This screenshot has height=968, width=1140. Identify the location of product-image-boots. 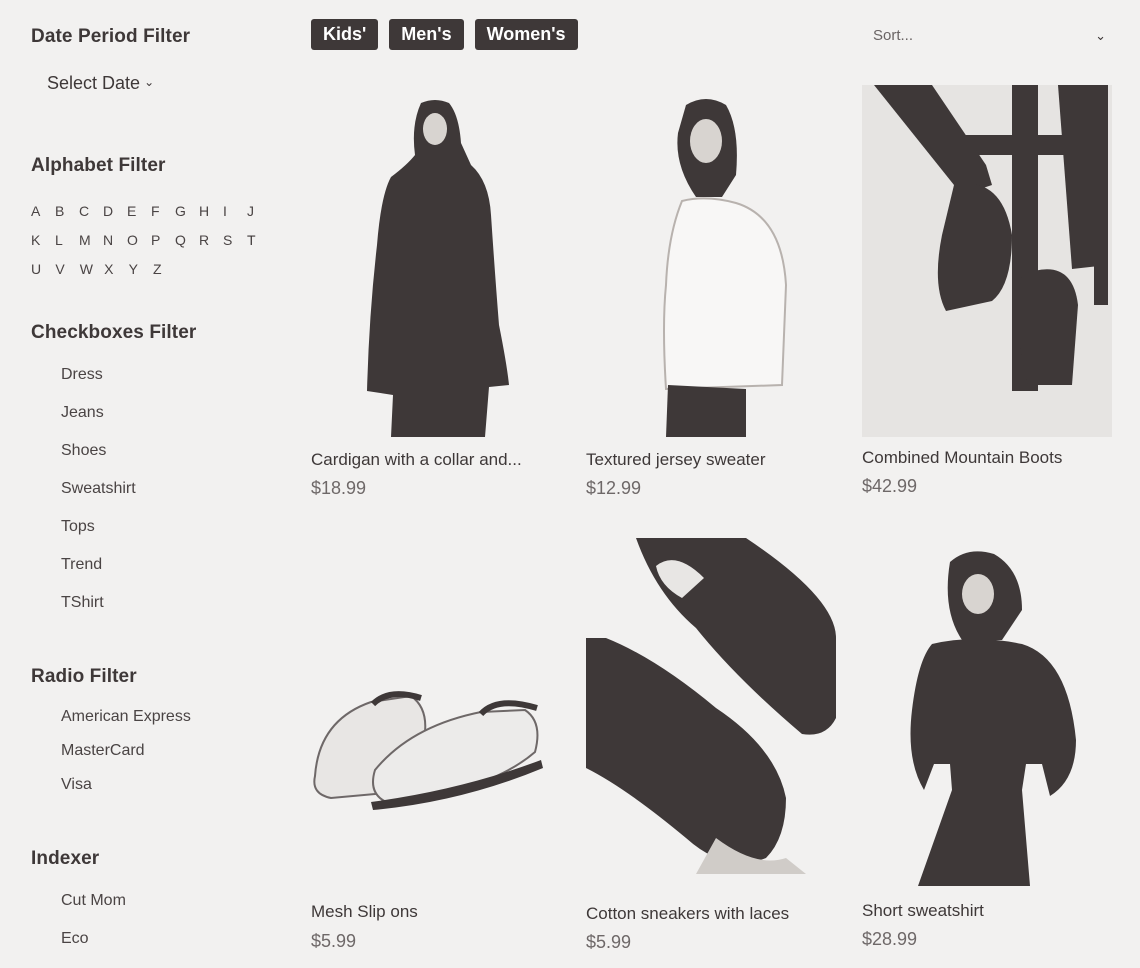
(987, 261).